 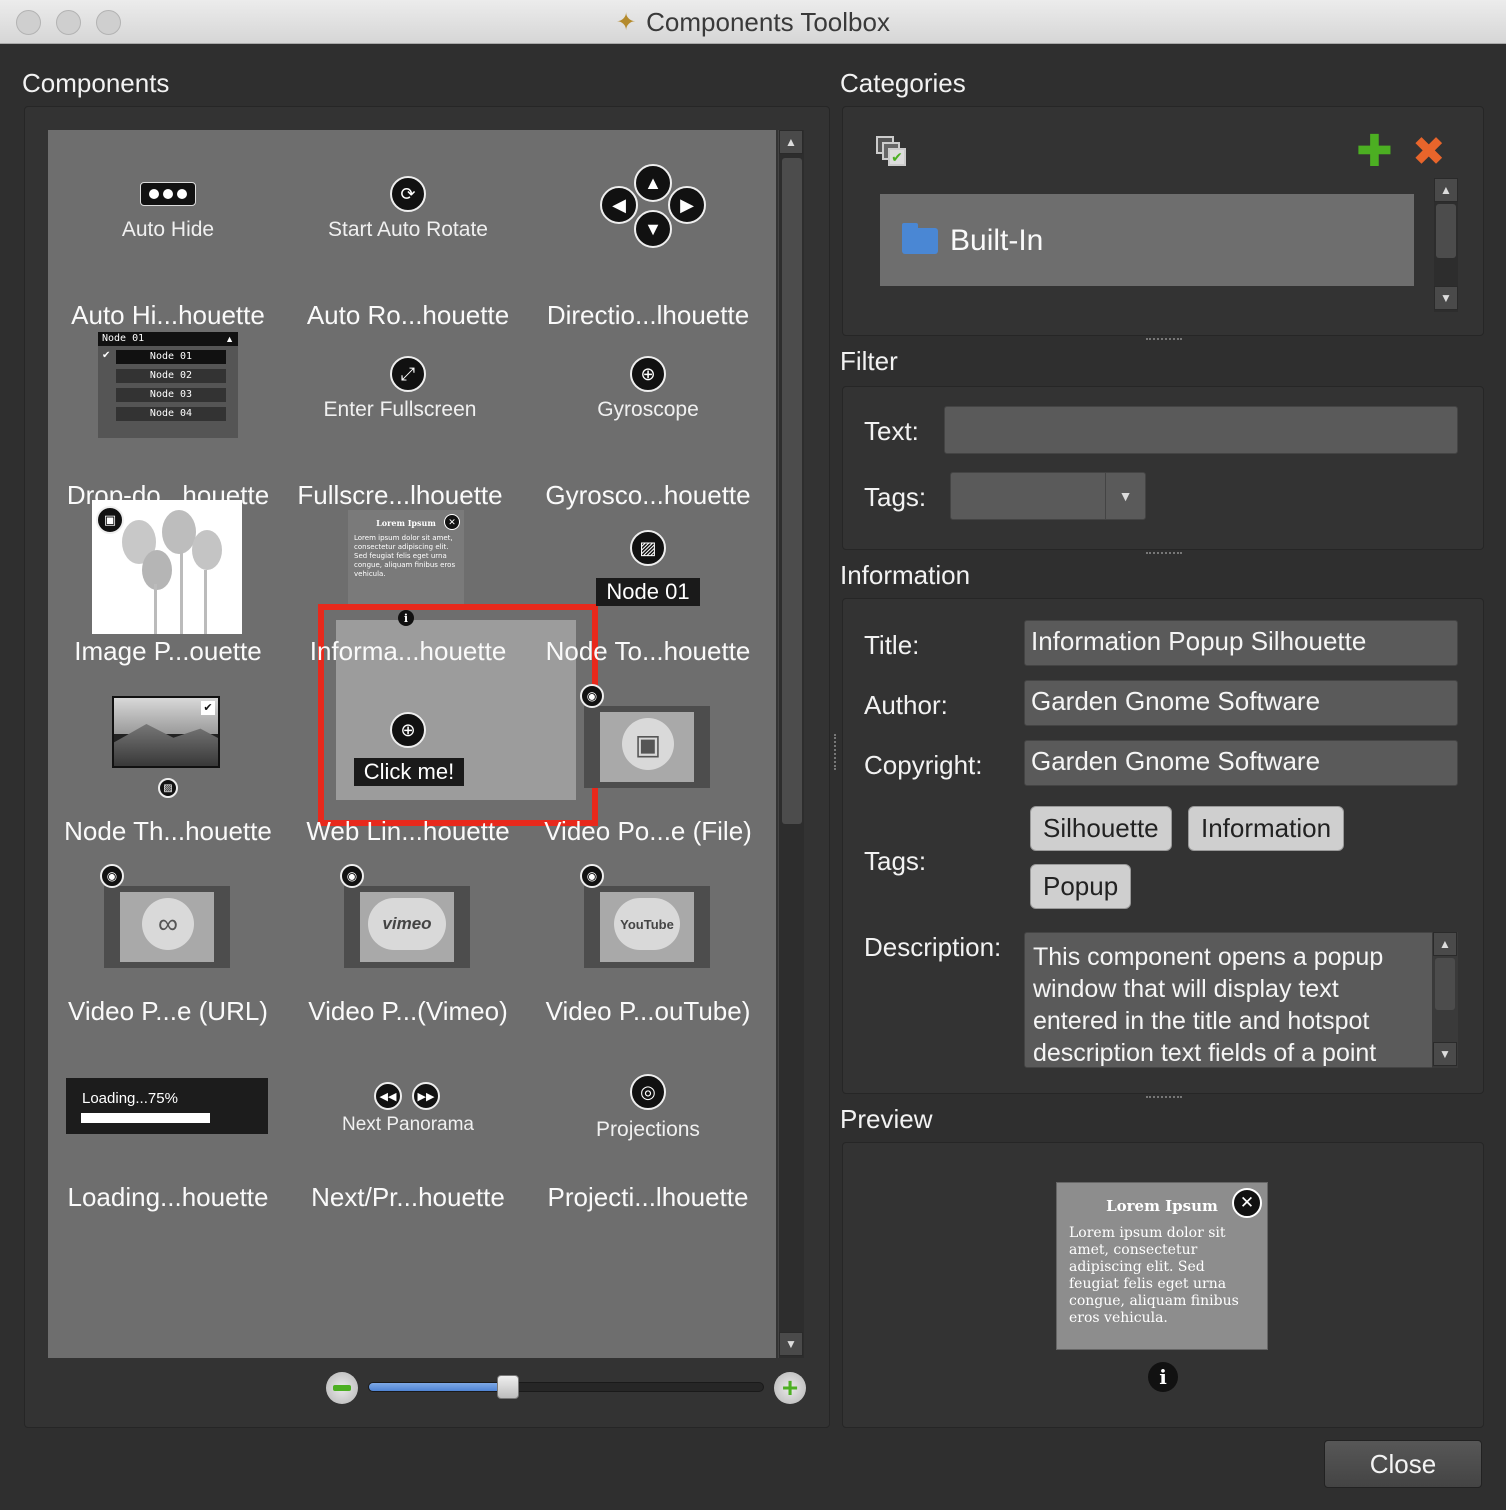 What do you see at coordinates (648, 831) in the screenshot?
I see `component-name: Video Po...e (File)` at bounding box center [648, 831].